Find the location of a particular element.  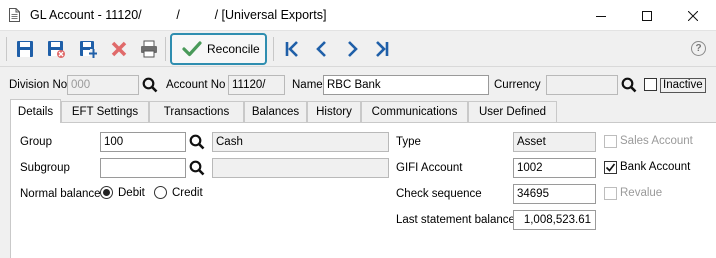

inactive-label: Inactive is located at coordinates (683, 85).